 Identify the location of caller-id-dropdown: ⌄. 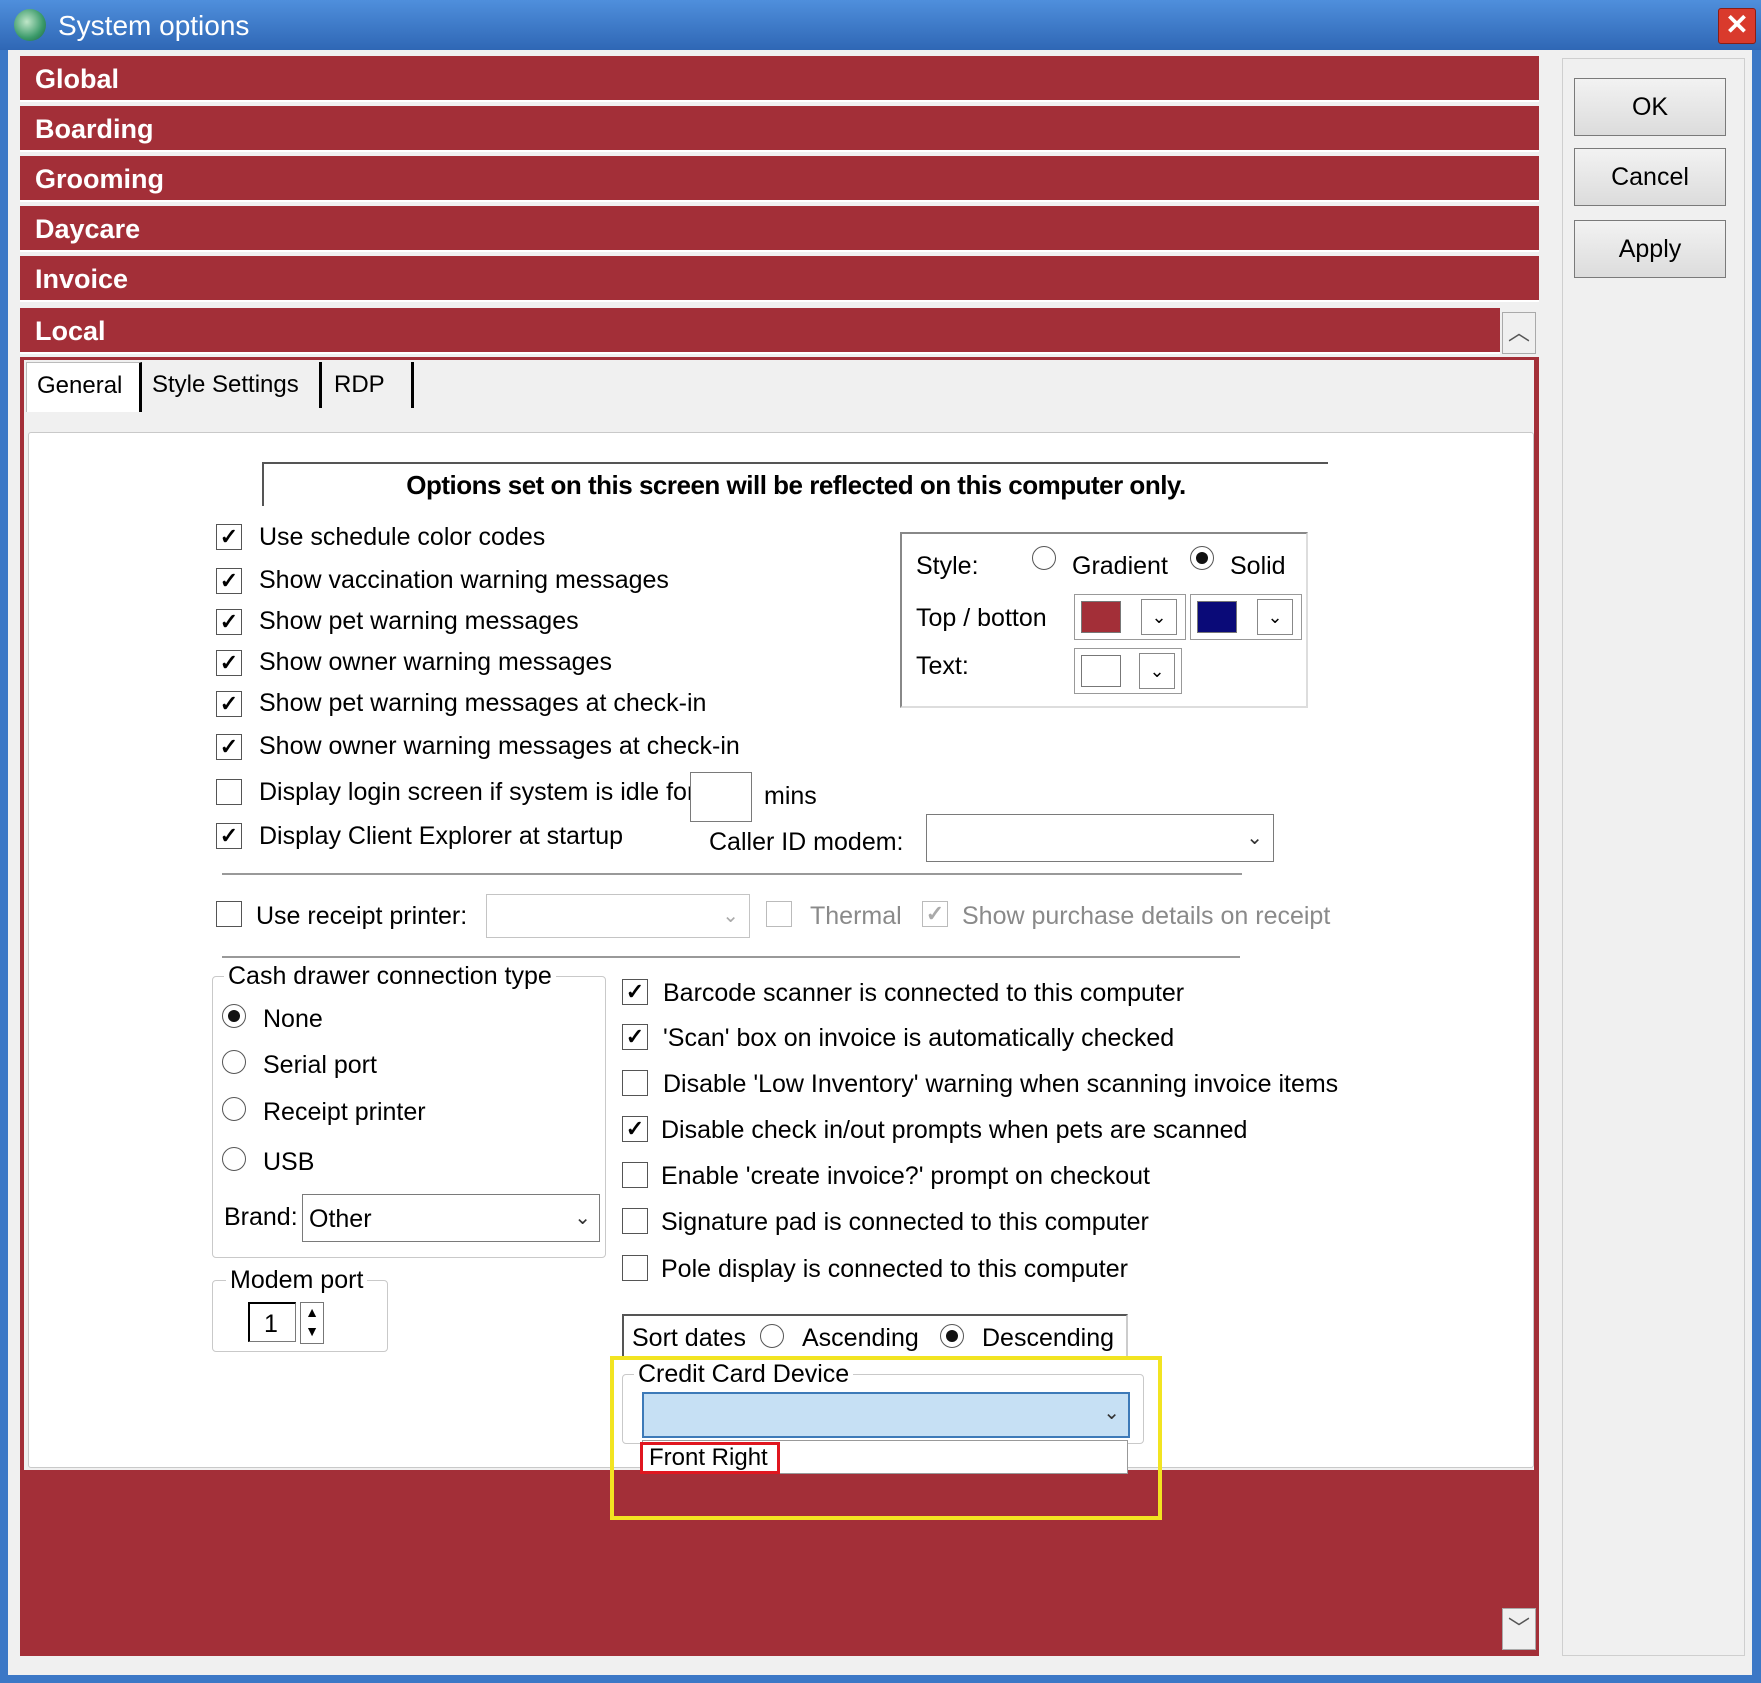
(1100, 838).